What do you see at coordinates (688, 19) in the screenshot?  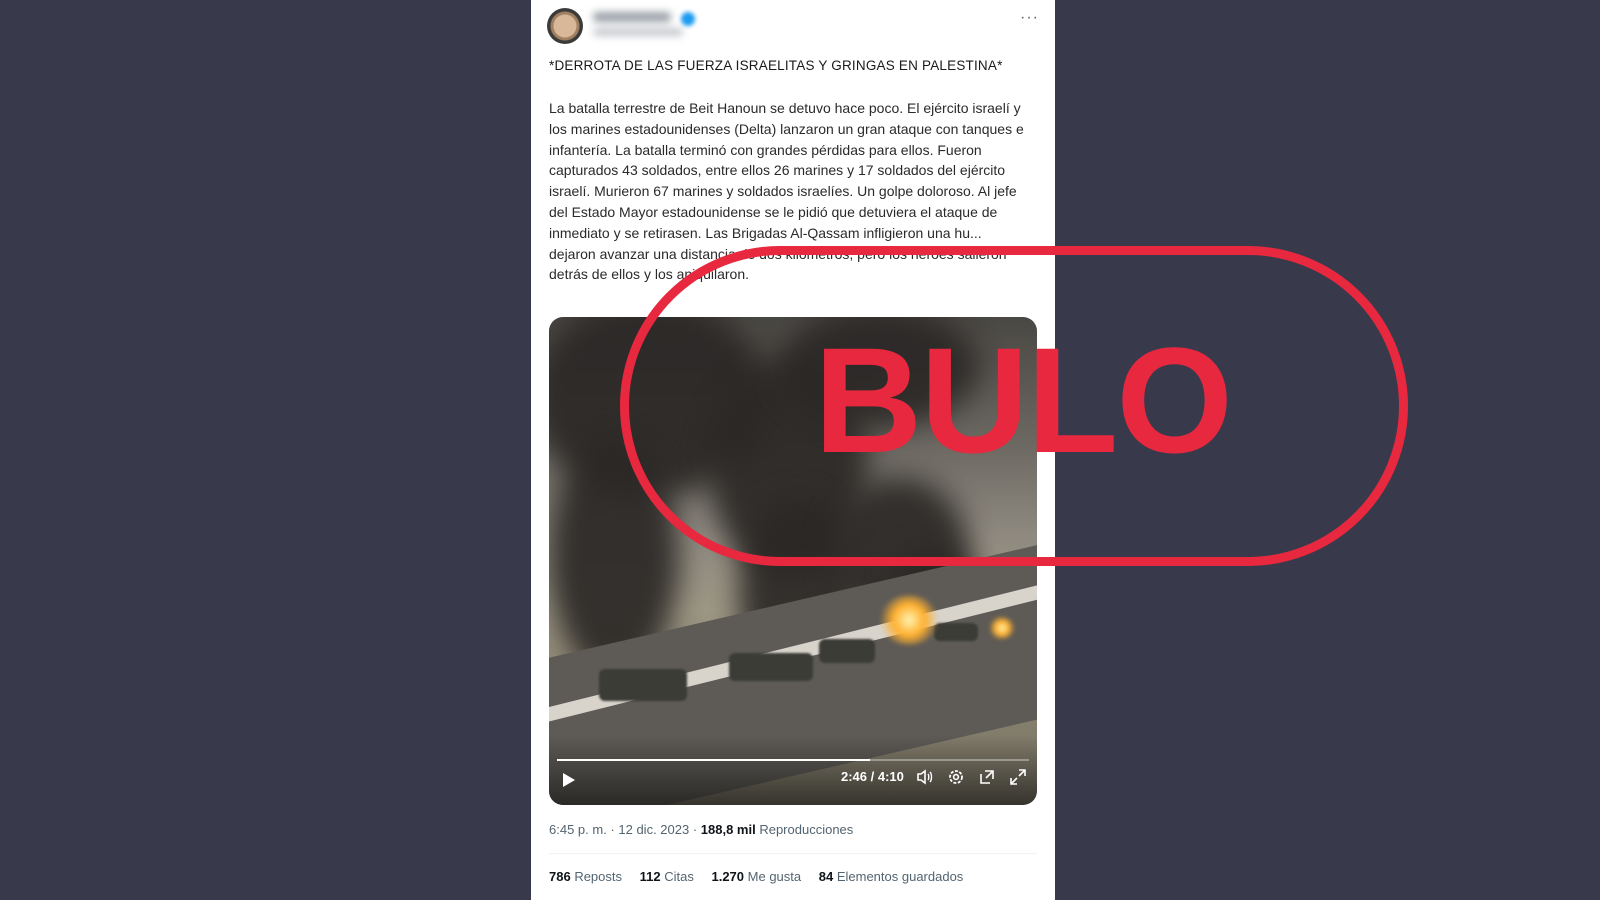 I see `verified-badge-icon` at bounding box center [688, 19].